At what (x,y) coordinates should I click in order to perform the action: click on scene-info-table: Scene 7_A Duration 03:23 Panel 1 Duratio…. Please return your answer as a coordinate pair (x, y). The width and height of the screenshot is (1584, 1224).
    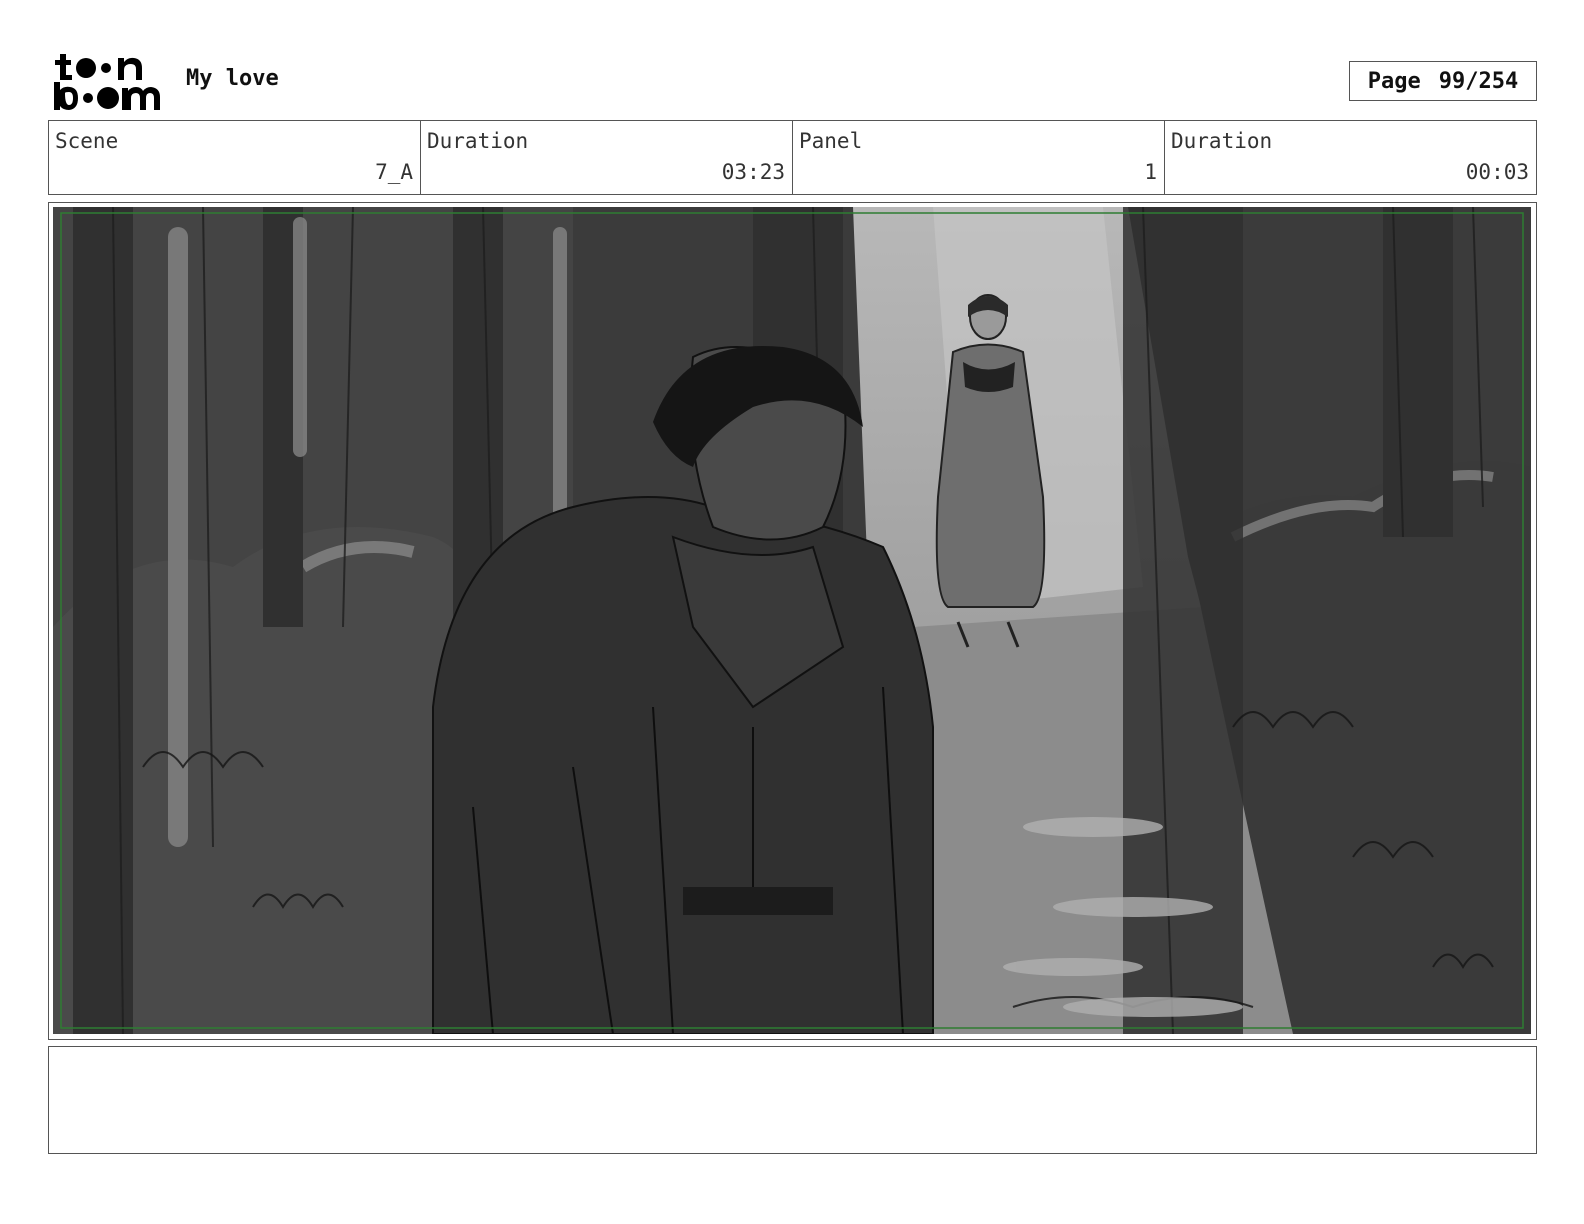
    Looking at the image, I should click on (792, 157).